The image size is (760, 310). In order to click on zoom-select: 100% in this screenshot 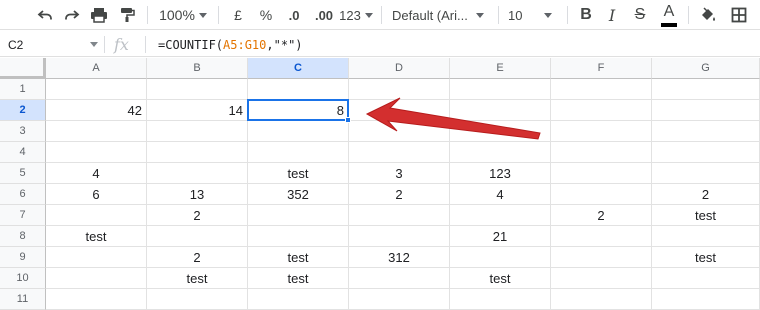, I will do `click(183, 15)`.